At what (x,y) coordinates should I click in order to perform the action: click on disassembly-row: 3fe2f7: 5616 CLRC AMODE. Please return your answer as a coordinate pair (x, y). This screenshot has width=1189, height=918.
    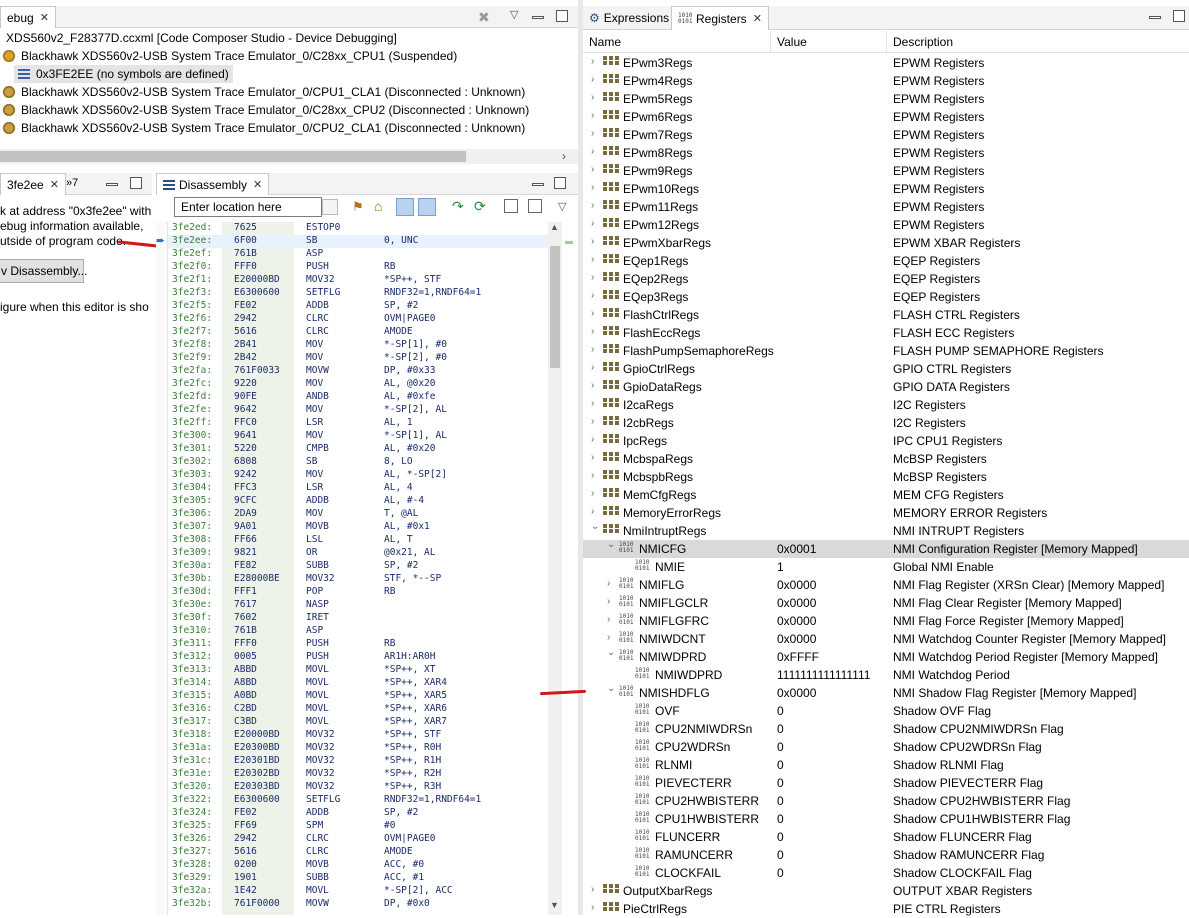
    Looking at the image, I should click on (352, 332).